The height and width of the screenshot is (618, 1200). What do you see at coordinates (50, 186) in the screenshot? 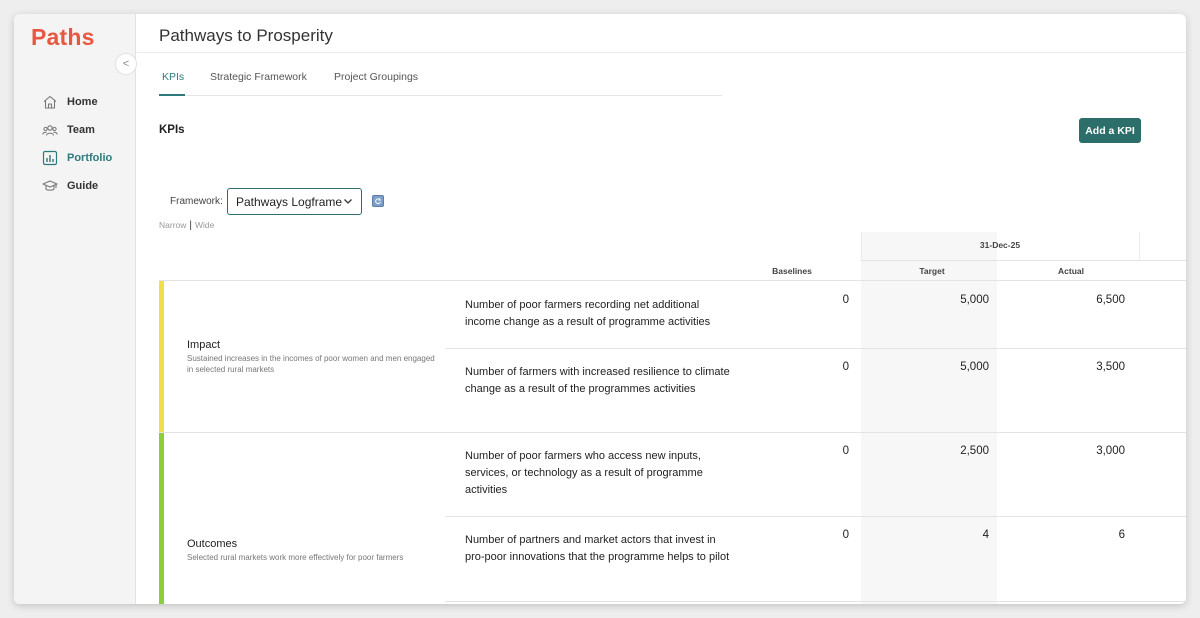
I see `graduation-cap-icon` at bounding box center [50, 186].